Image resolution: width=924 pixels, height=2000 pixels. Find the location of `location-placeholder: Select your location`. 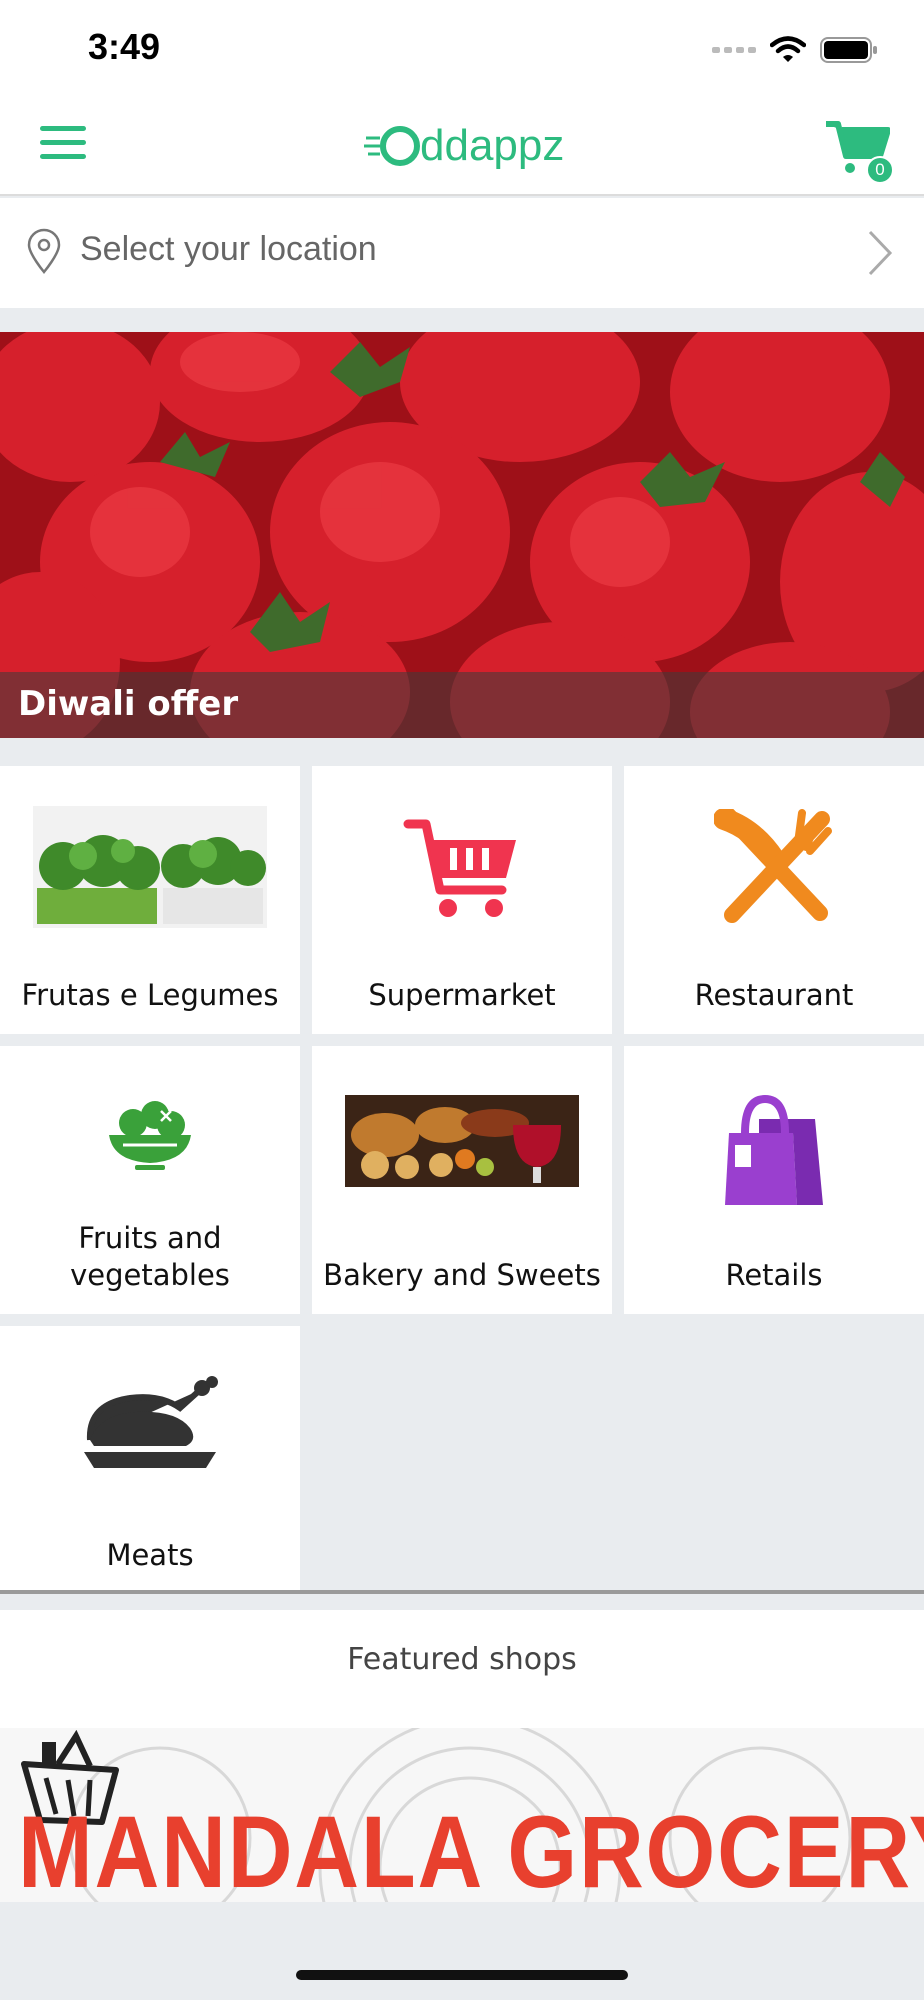

location-placeholder: Select your location is located at coordinates (228, 249).